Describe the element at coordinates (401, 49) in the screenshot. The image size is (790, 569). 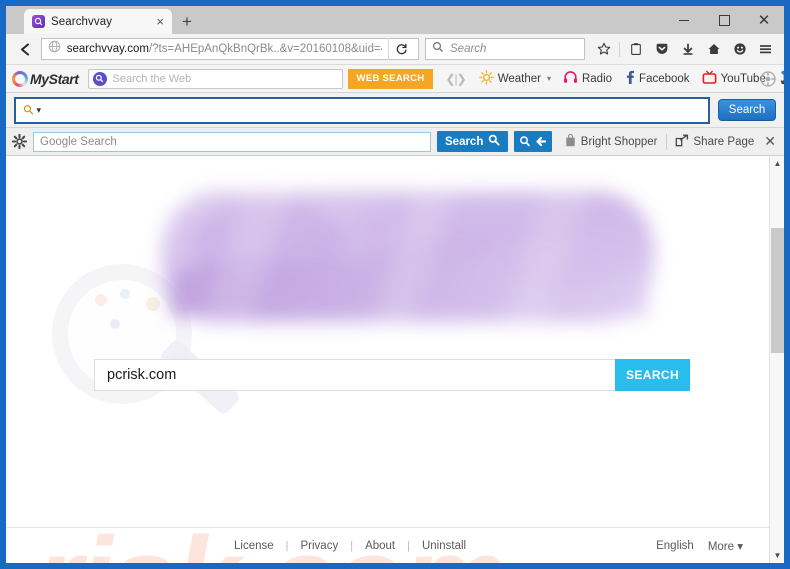
I see `reload-button` at that location.